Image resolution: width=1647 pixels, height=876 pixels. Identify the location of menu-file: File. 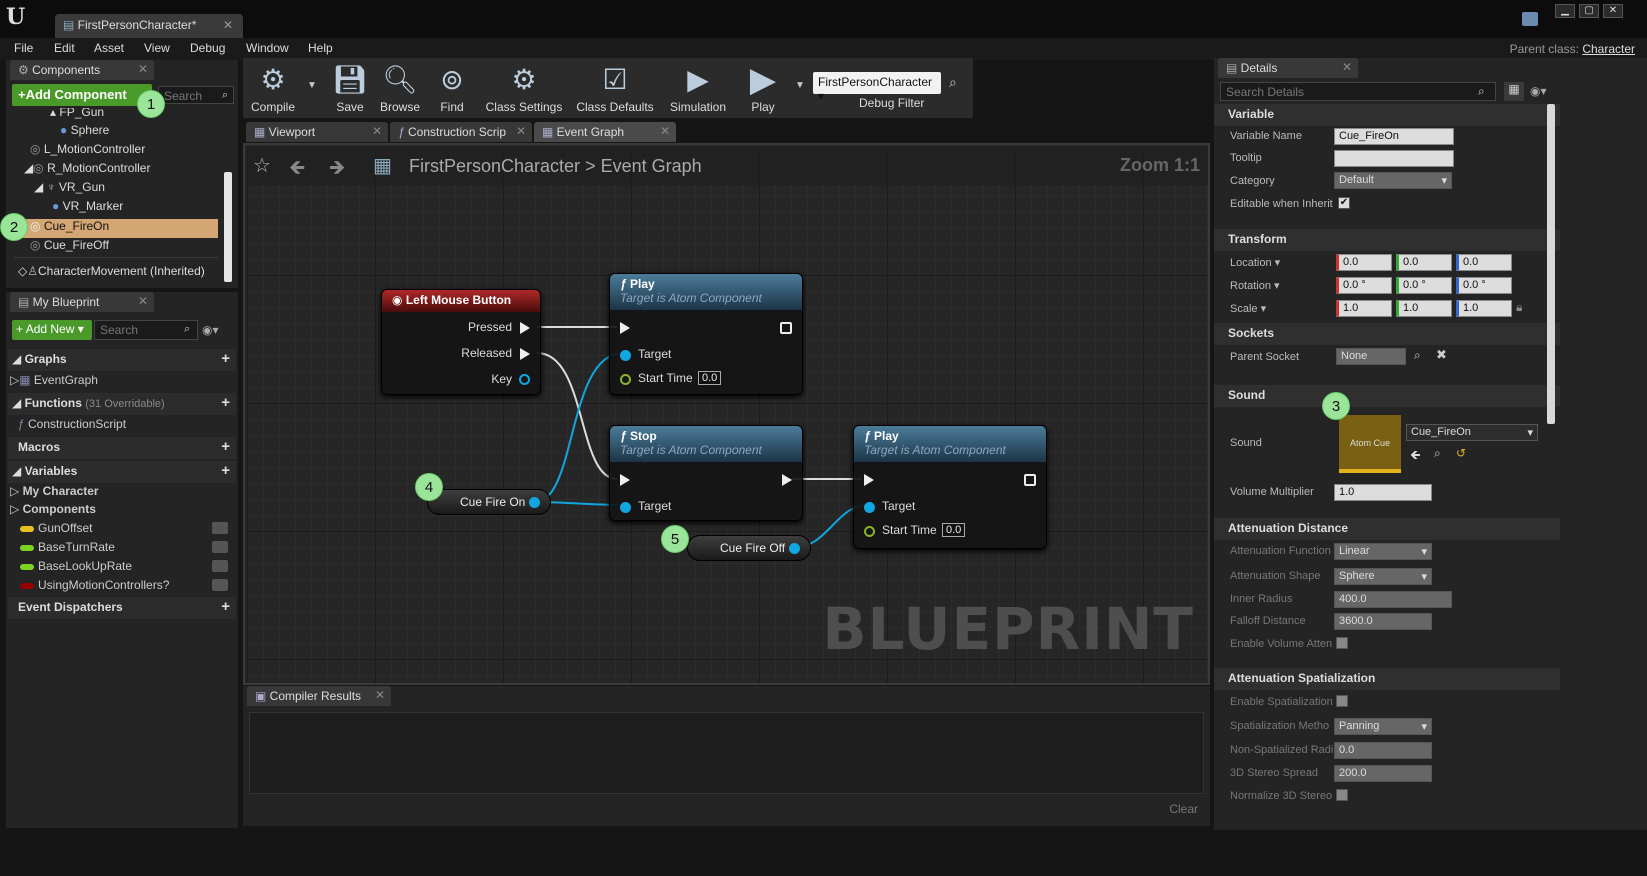
(23, 48).